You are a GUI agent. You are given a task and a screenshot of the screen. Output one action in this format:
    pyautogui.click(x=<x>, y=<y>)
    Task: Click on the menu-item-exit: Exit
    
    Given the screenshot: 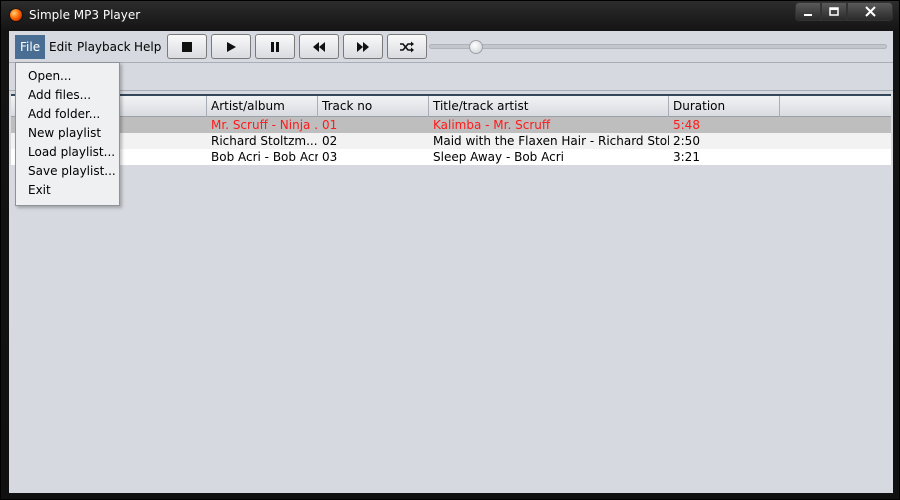 What is the action you would take?
    pyautogui.click(x=39, y=190)
    